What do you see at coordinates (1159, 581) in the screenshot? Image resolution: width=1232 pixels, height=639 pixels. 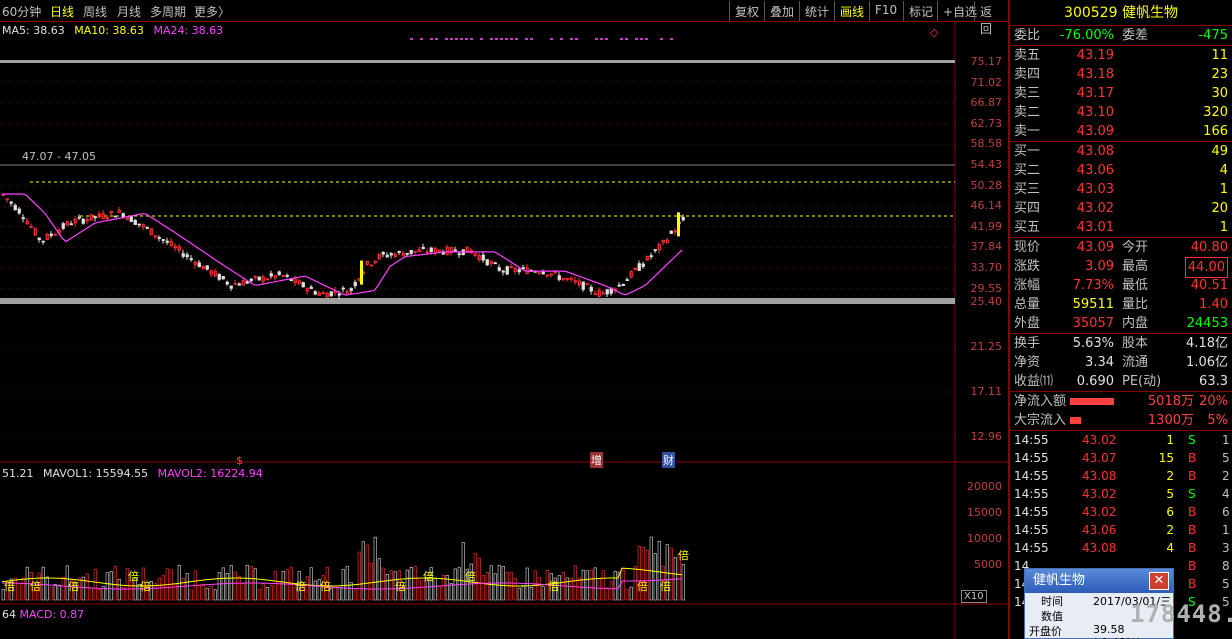 I see `close-icon: ✕` at bounding box center [1159, 581].